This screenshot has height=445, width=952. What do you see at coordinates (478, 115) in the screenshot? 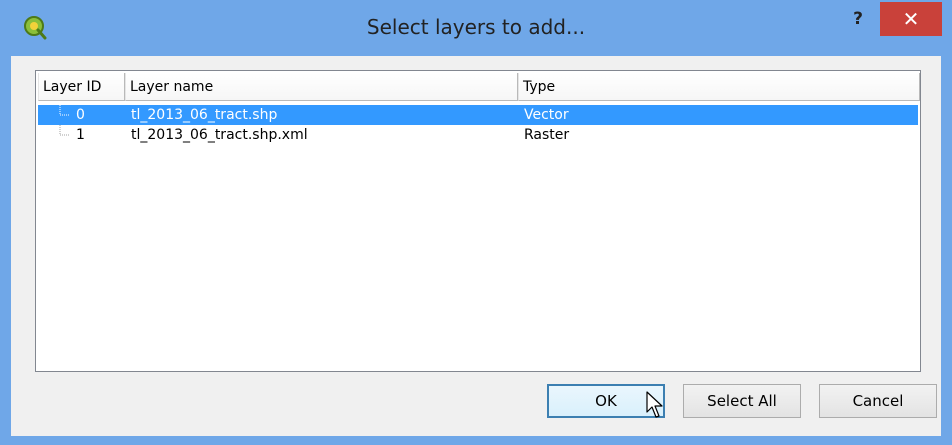
I see `table-row: 0 tl_2013_06_tract.shp Vector` at bounding box center [478, 115].